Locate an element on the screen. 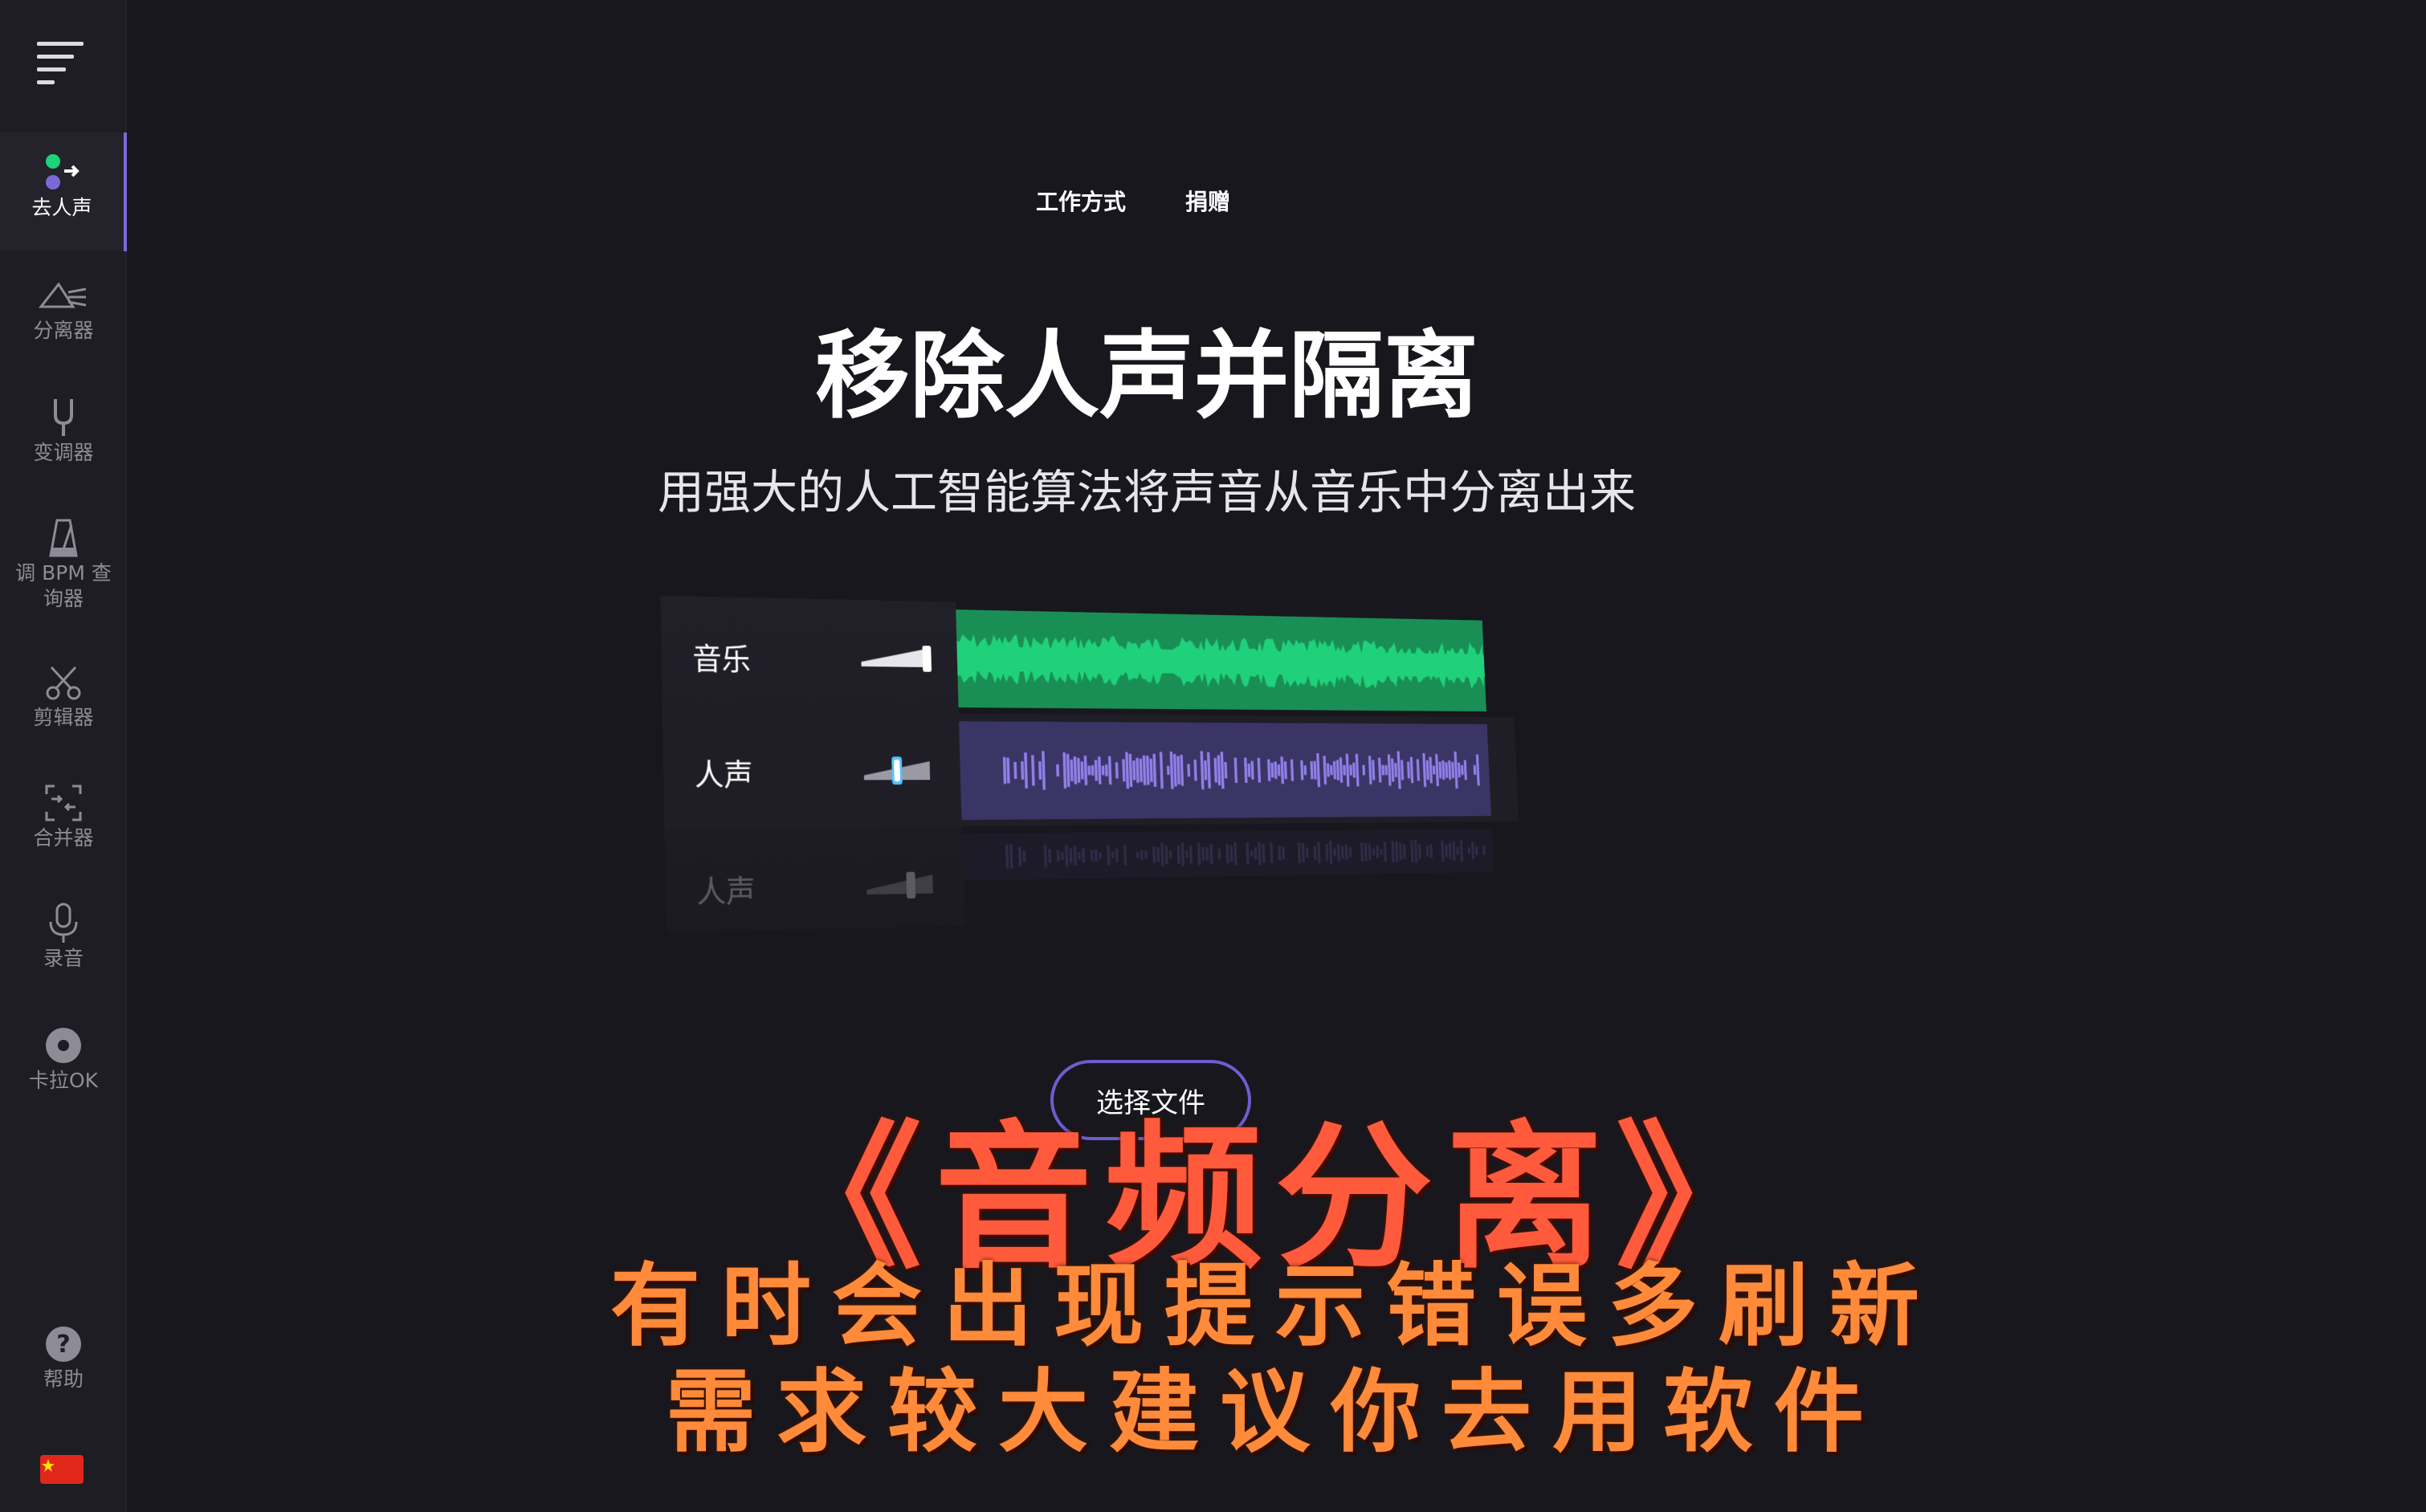 Image resolution: width=2426 pixels, height=1512 pixels. sidebar-item-bpm-finder: 调 BPM 查 询器 is located at coordinates (64, 564).